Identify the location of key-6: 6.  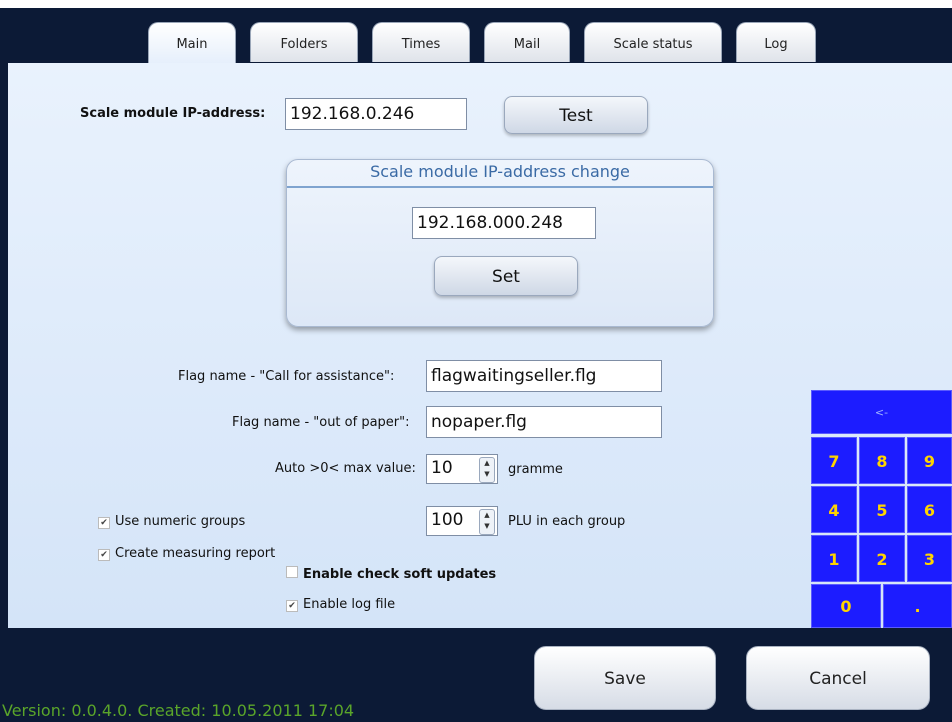
(929, 509).